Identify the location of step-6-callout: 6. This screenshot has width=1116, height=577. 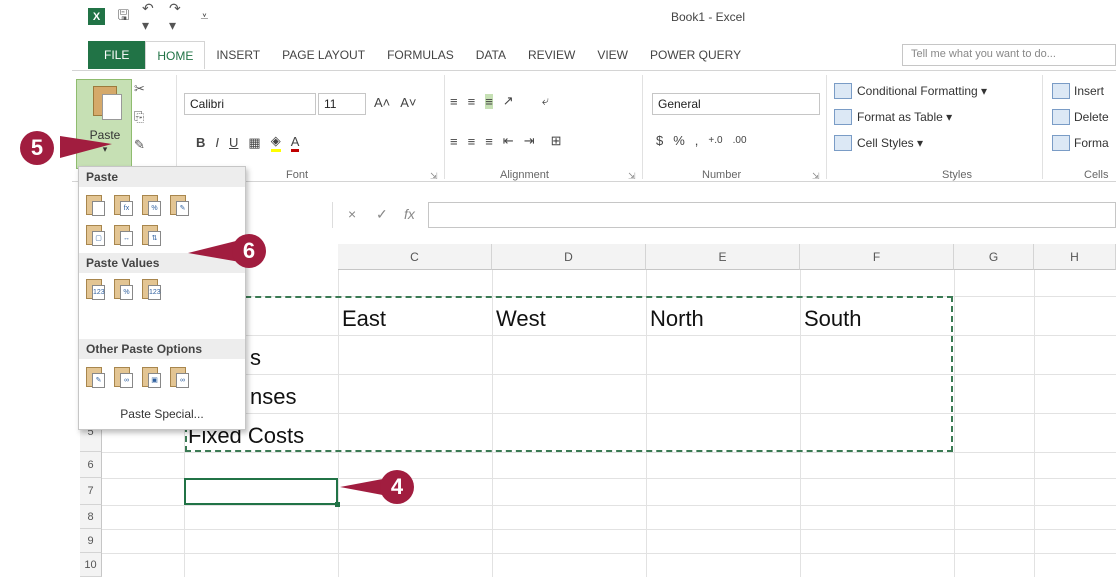
(249, 251).